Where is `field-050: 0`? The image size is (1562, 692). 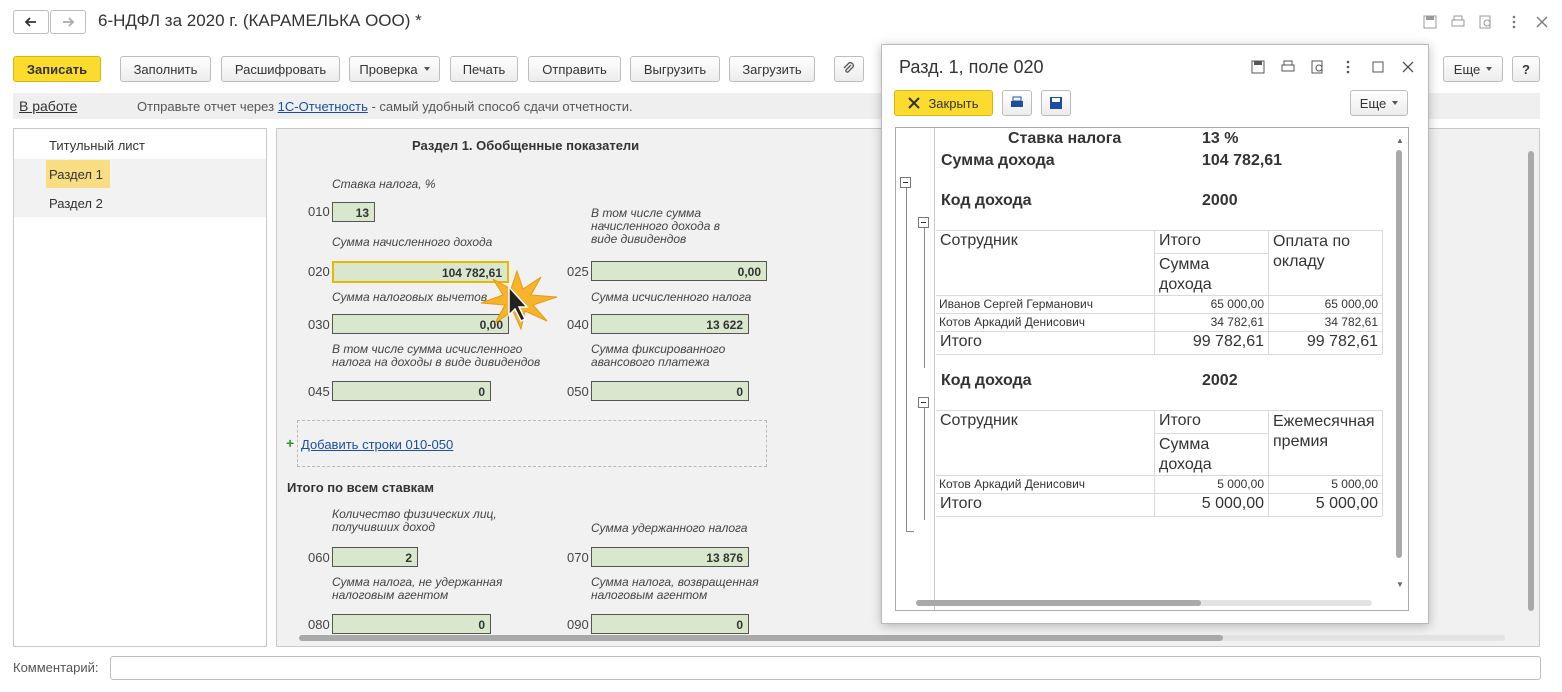
field-050: 0 is located at coordinates (670, 391).